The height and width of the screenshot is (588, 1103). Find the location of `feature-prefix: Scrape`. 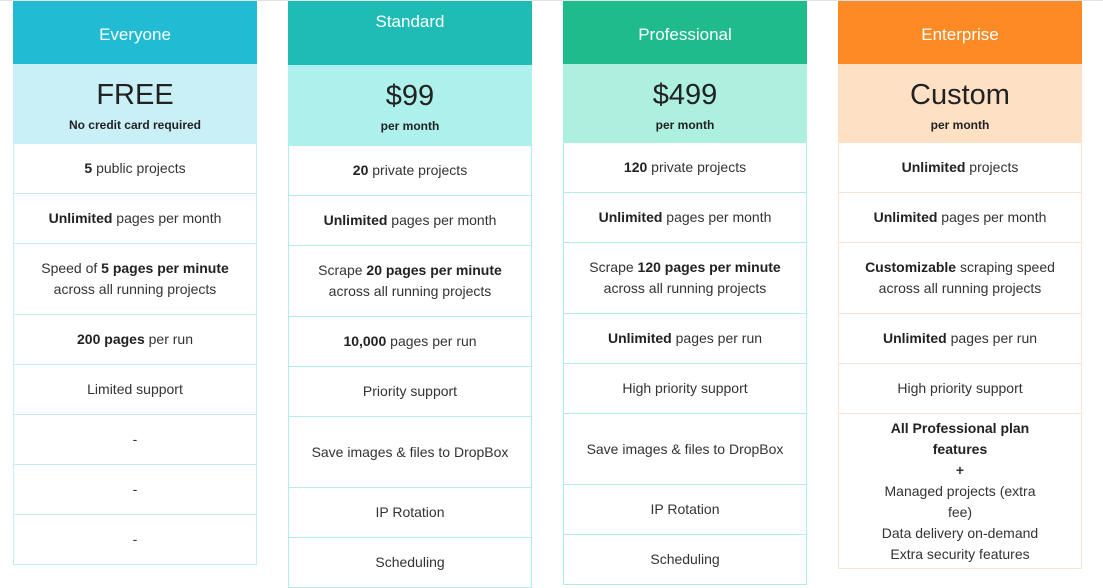

feature-prefix: Scrape is located at coordinates (342, 270).